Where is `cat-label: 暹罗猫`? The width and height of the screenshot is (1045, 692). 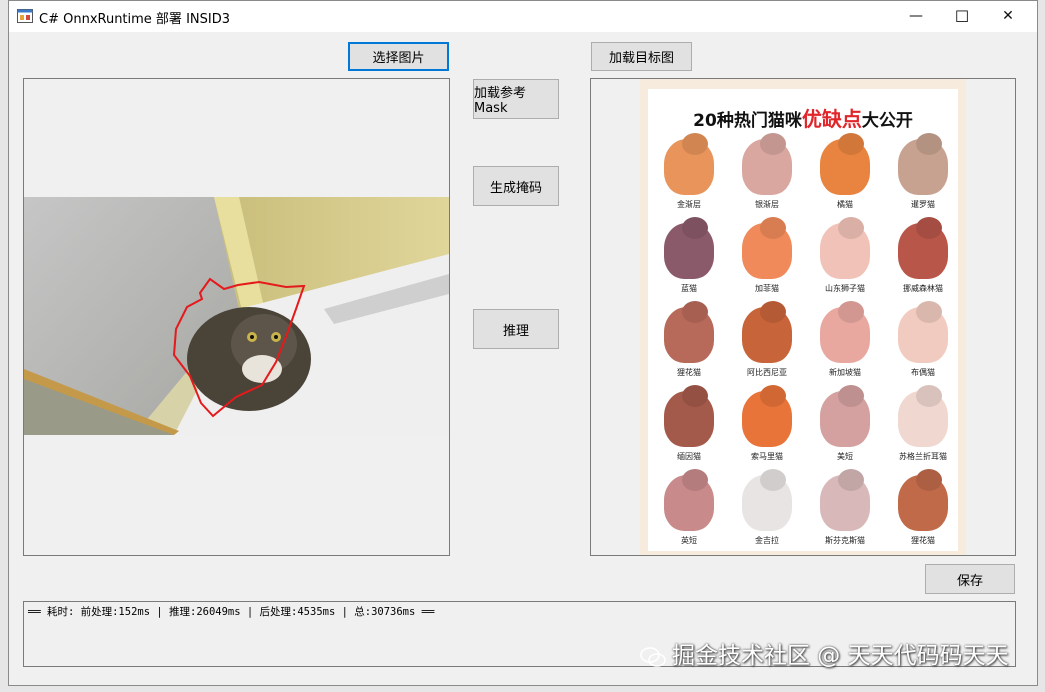
cat-label: 暹罗猫 is located at coordinates (923, 204).